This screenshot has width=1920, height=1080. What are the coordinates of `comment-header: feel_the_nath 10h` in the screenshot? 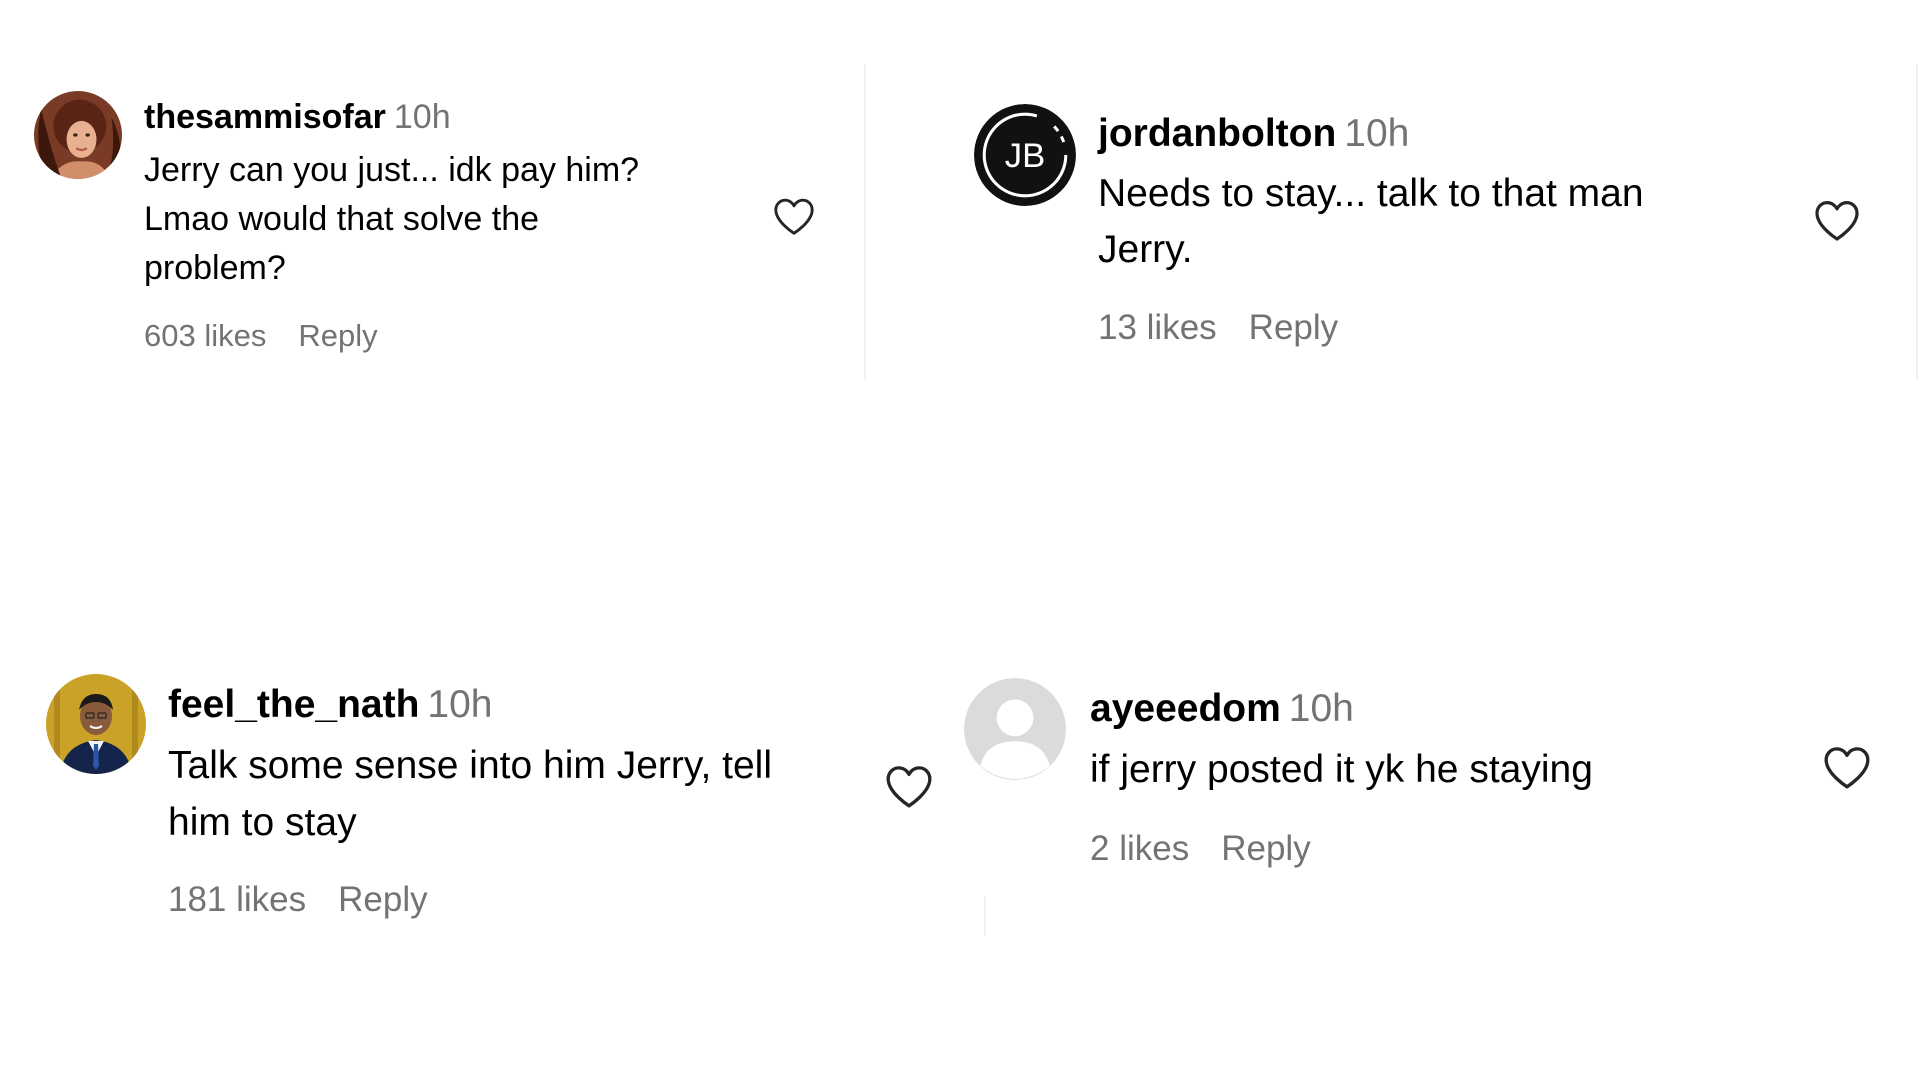 It's located at (518, 704).